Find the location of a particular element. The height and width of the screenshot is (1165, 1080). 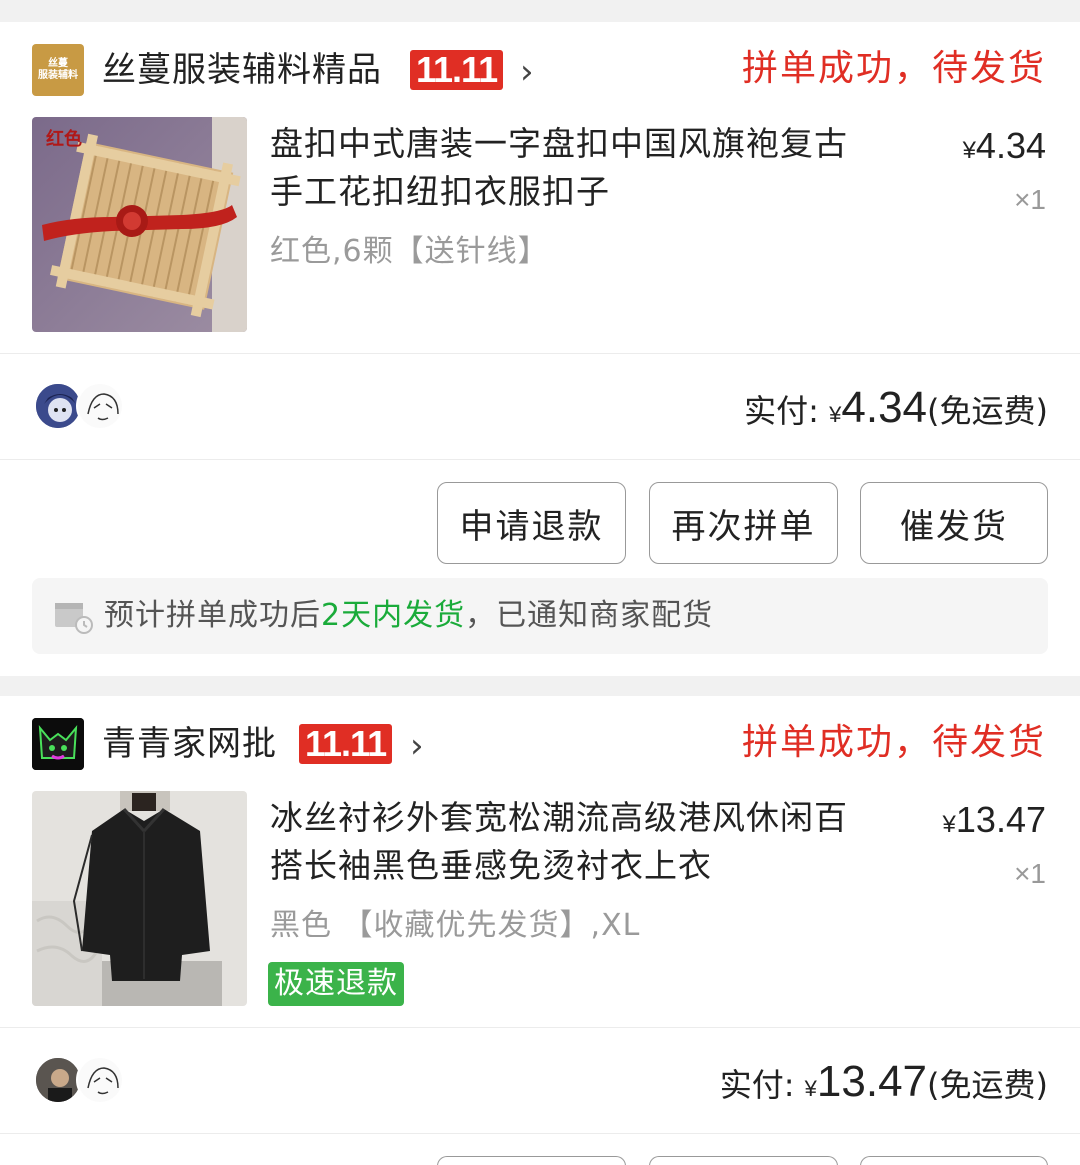

regroup-button is located at coordinates (743, 1160).